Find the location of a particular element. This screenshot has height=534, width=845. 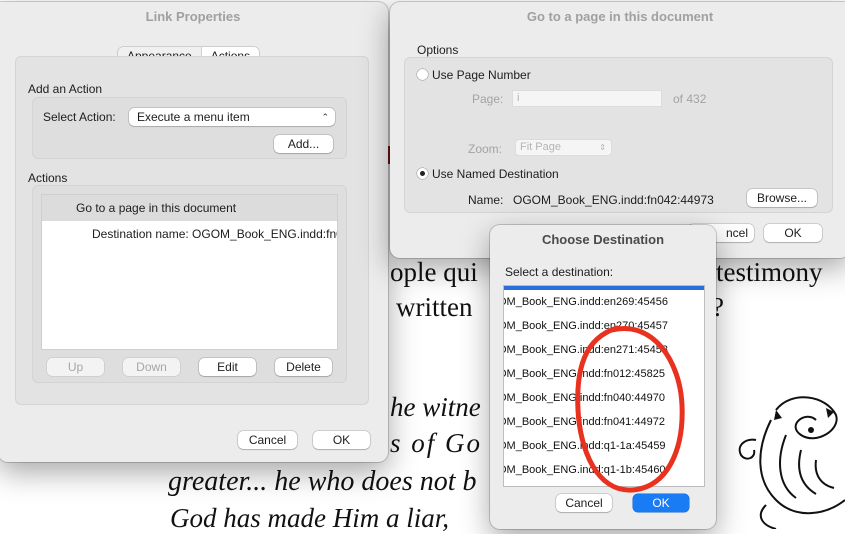

delete-button: Delete is located at coordinates (303, 367).